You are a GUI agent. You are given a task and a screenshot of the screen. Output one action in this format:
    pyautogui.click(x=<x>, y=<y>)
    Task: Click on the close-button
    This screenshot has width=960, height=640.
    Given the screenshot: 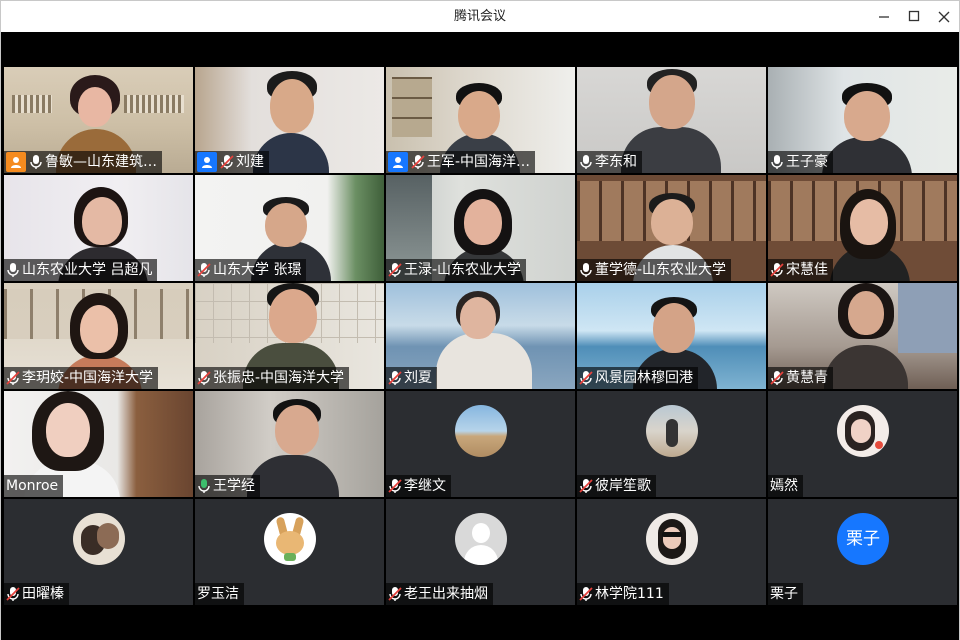 What is the action you would take?
    pyautogui.click(x=944, y=16)
    